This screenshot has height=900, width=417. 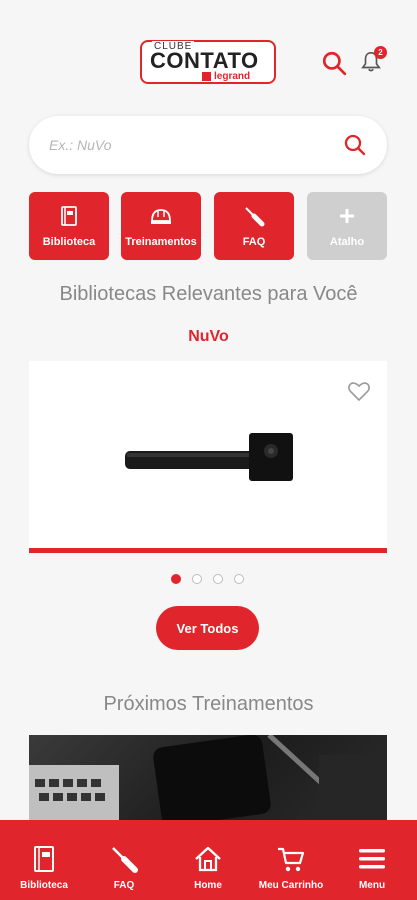 What do you see at coordinates (69, 242) in the screenshot?
I see `shortcut-label: Biblioteca` at bounding box center [69, 242].